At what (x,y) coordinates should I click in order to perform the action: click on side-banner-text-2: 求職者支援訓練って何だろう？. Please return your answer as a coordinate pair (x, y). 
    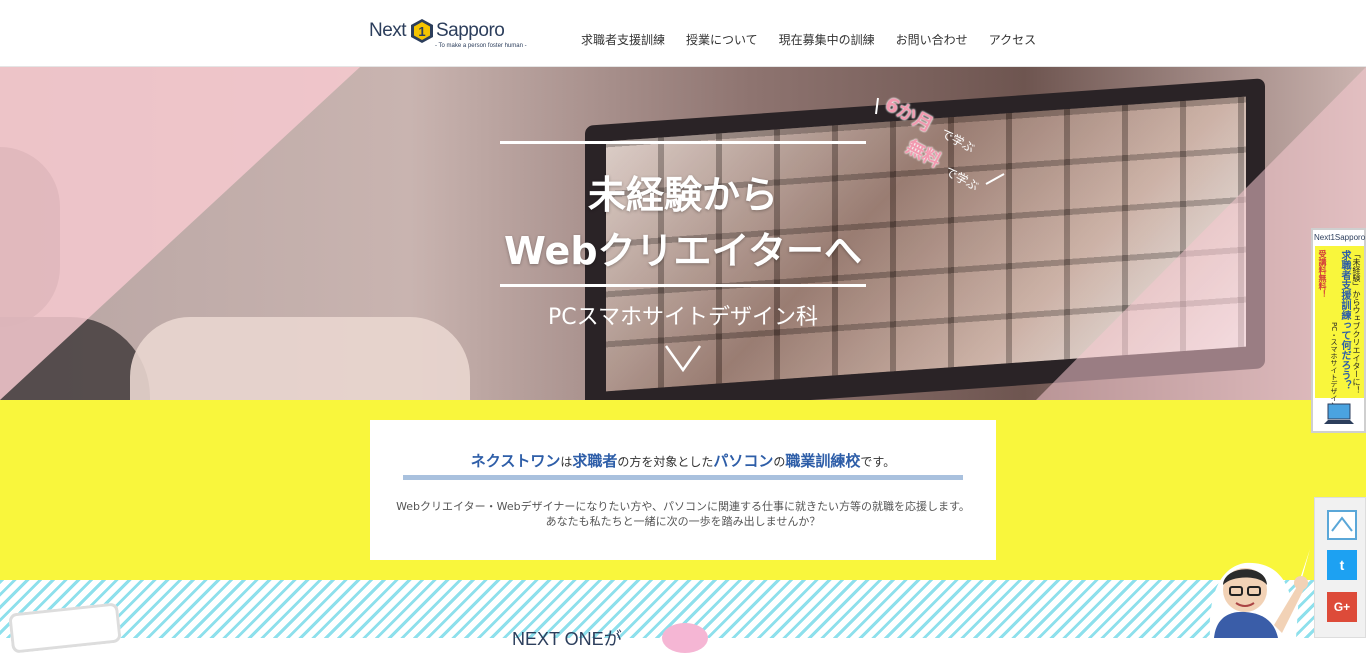
    Looking at the image, I should click on (1344, 320).